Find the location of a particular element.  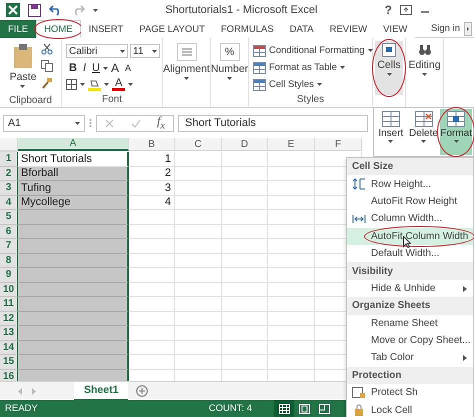

row-header: 12 is located at coordinates (9, 319).